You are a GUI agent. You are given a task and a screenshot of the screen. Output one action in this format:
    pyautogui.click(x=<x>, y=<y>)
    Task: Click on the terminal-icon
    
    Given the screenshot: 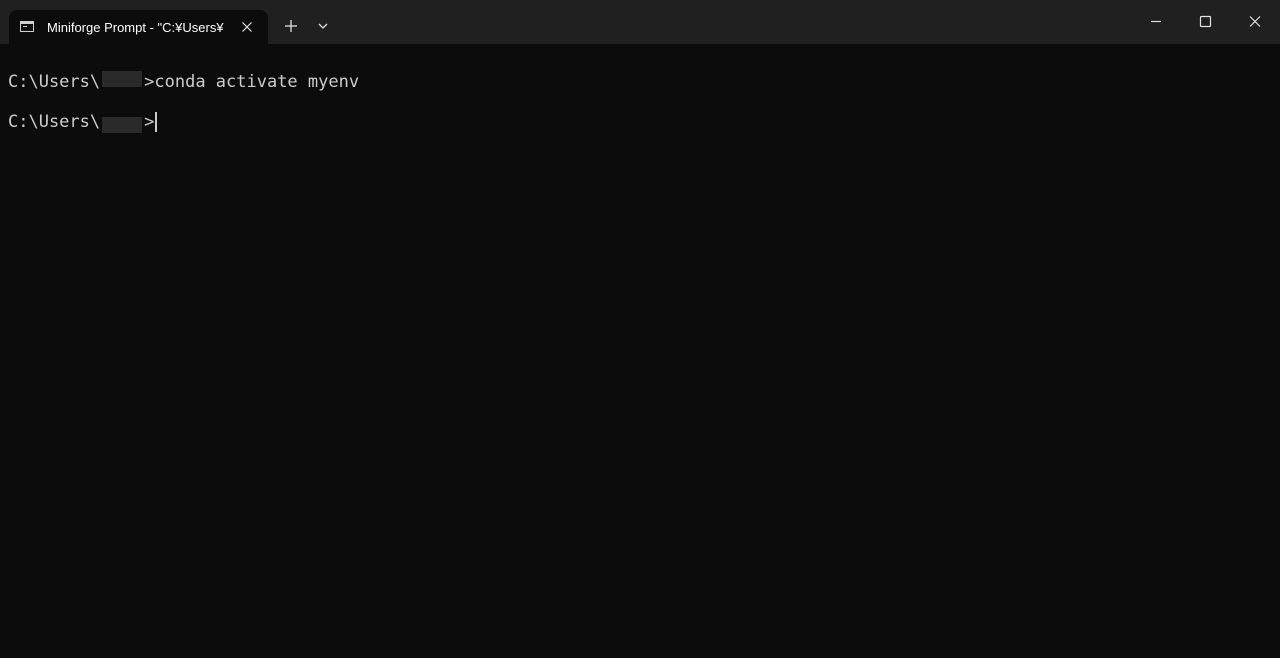 What is the action you would take?
    pyautogui.click(x=27, y=26)
    